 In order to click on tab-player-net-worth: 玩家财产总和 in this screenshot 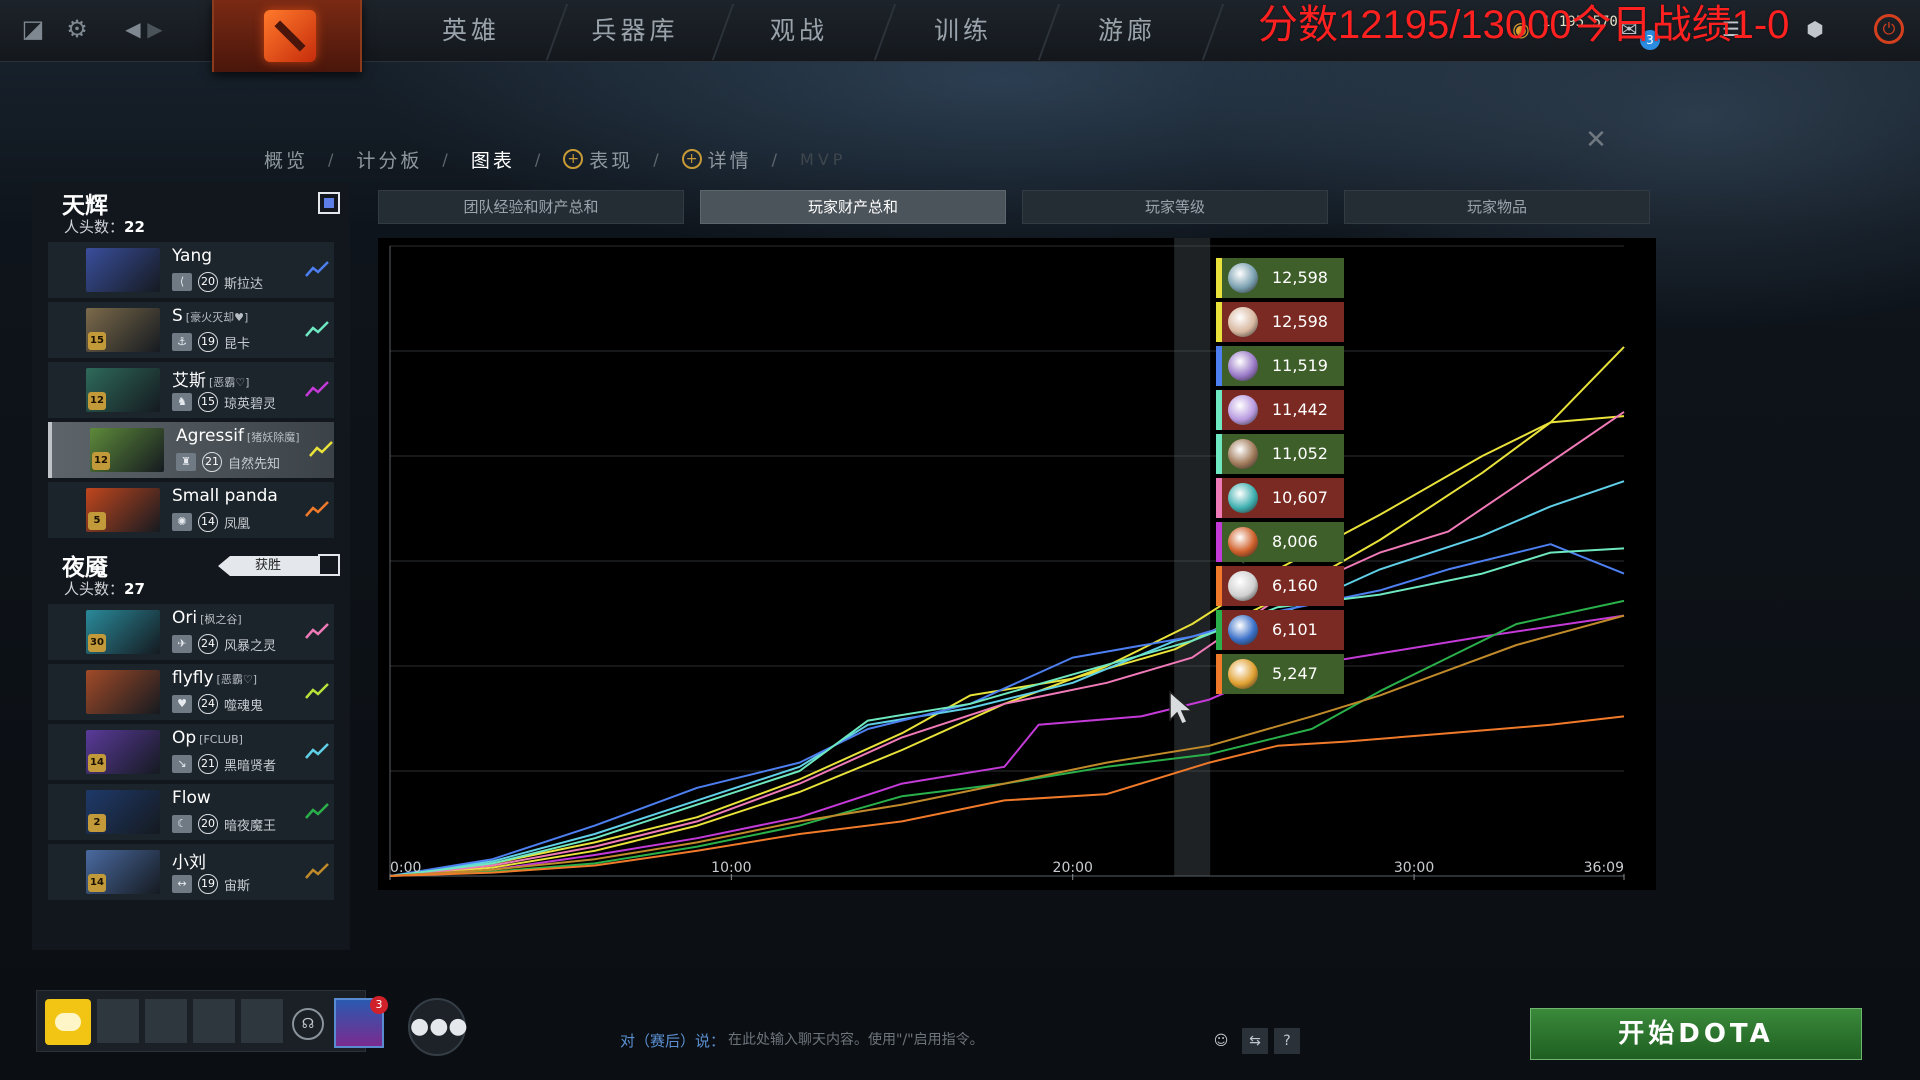, I will do `click(853, 207)`.